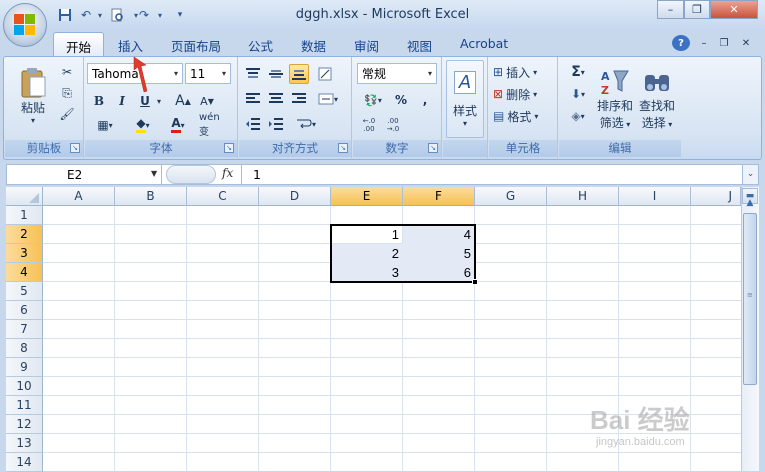 This screenshot has width=765, height=472. Describe the element at coordinates (367, 196) in the screenshot. I see `column-header-e: E` at that location.